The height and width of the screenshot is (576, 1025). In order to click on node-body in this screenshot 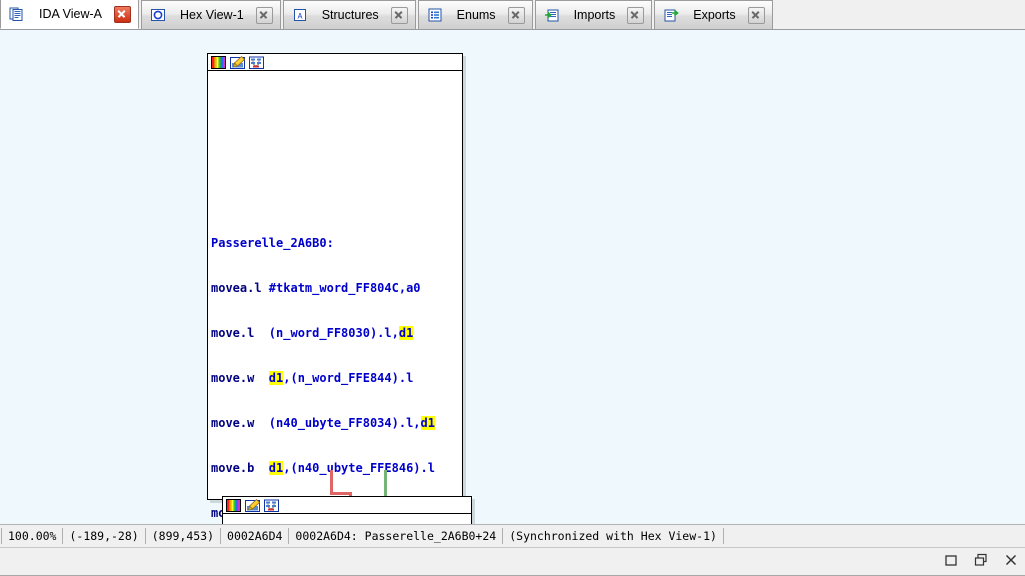, I will do `click(347, 519)`.